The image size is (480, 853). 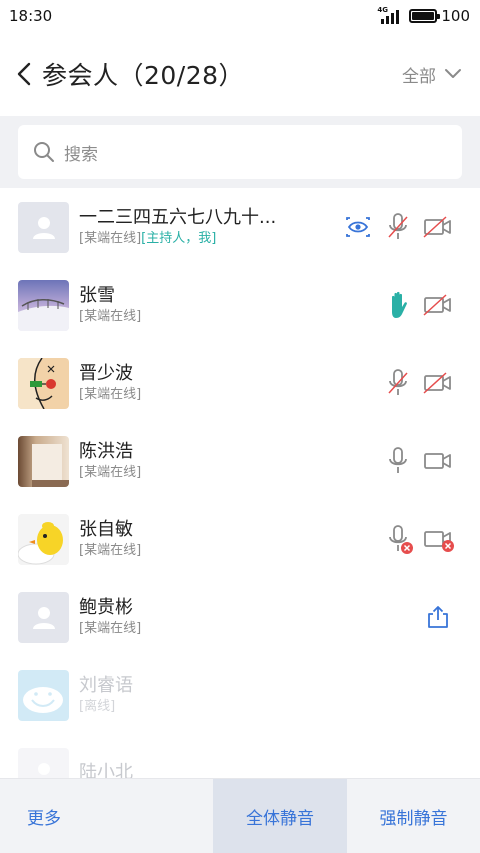 I want to click on more-button: 更多, so click(x=106, y=816).